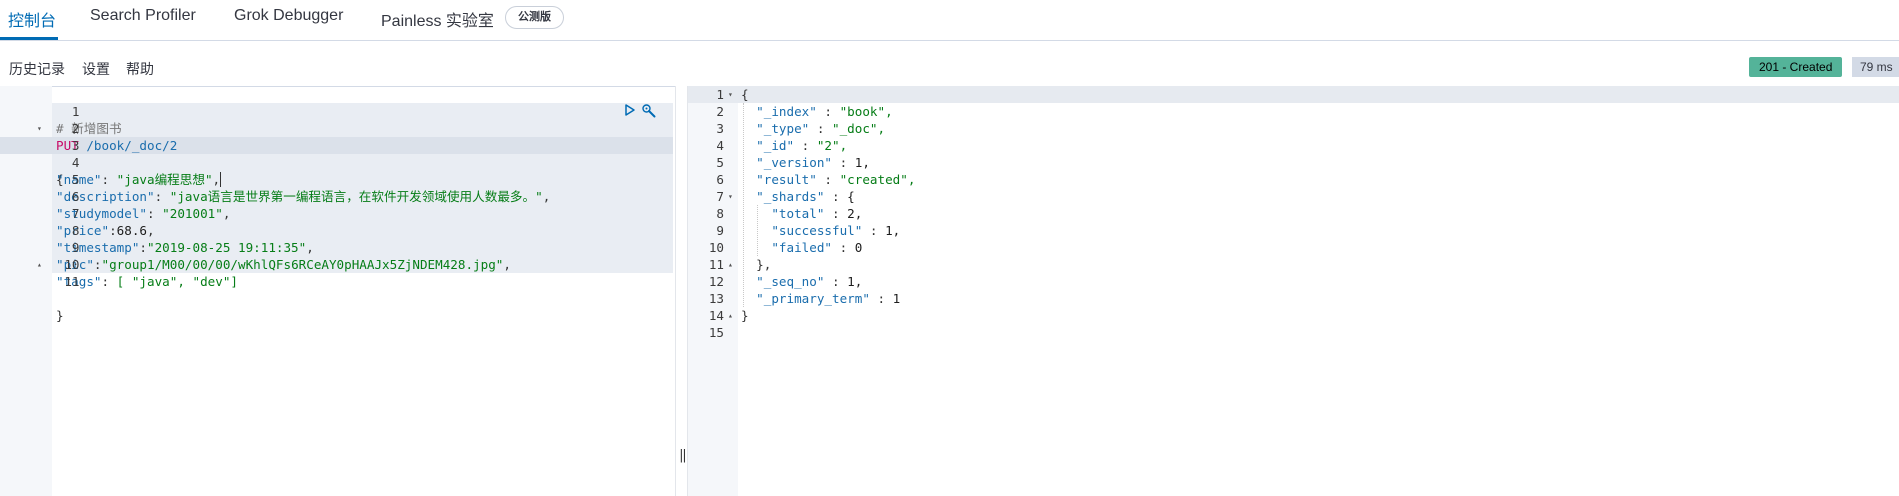  What do you see at coordinates (1293, 179) in the screenshot?
I see `code-line: 6 "result" : "created",` at bounding box center [1293, 179].